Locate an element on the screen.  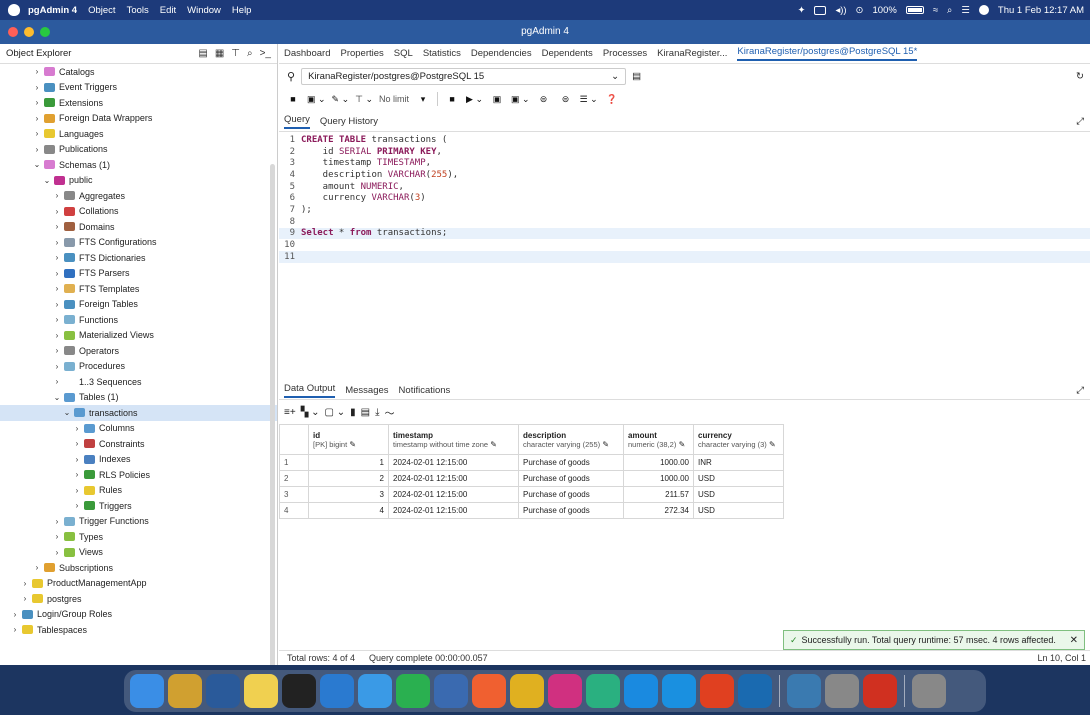
tree-item: › Tablespaces is located at coordinates (138, 630).